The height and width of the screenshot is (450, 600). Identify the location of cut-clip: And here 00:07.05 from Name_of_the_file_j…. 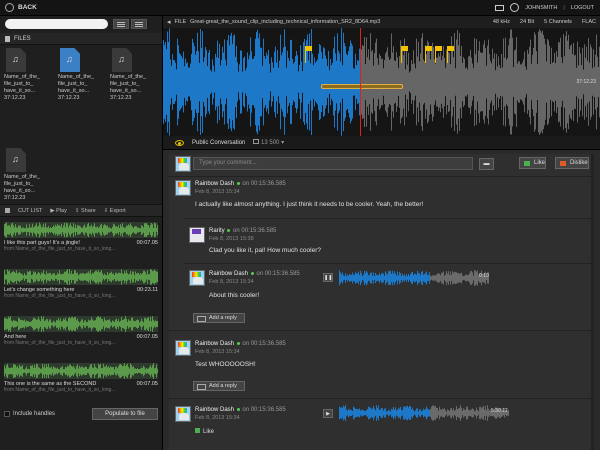
(81, 331).